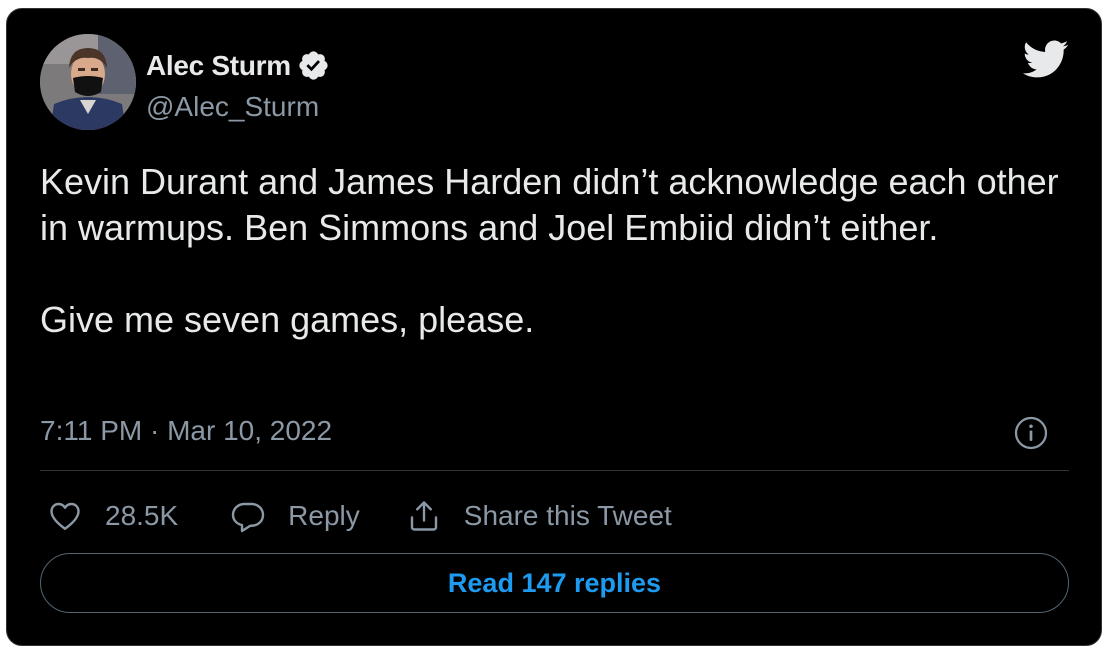 The width and height of the screenshot is (1113, 656). I want to click on tweet-actions: 28.5K Reply Share this Tweet, so click(359, 516).